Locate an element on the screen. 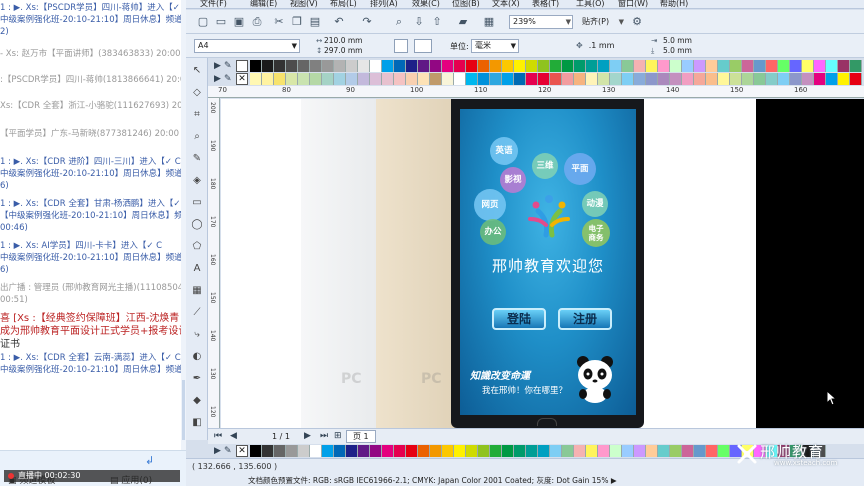 The image size is (864, 486). blend-tool-icon: ◐ is located at coordinates (197, 357).